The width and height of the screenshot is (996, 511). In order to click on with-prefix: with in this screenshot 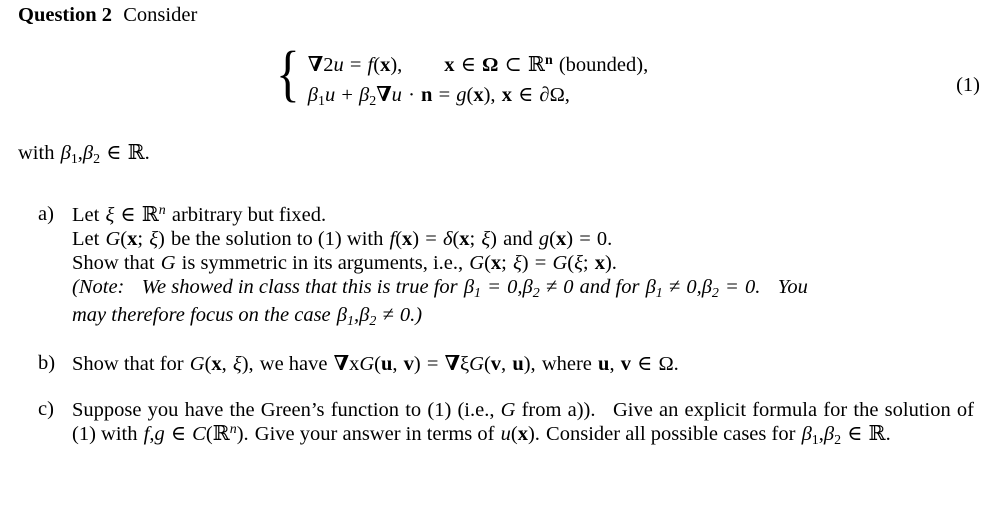, I will do `click(36, 153)`.